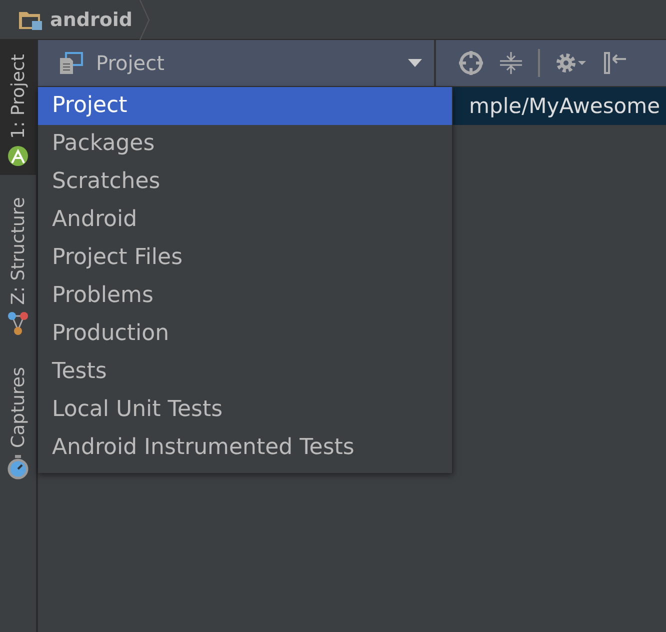 This screenshot has width=666, height=632. I want to click on caret-icon, so click(415, 63).